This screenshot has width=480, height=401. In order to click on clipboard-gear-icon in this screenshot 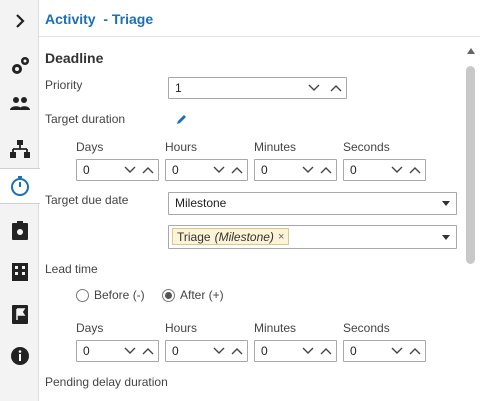, I will do `click(19, 230)`.